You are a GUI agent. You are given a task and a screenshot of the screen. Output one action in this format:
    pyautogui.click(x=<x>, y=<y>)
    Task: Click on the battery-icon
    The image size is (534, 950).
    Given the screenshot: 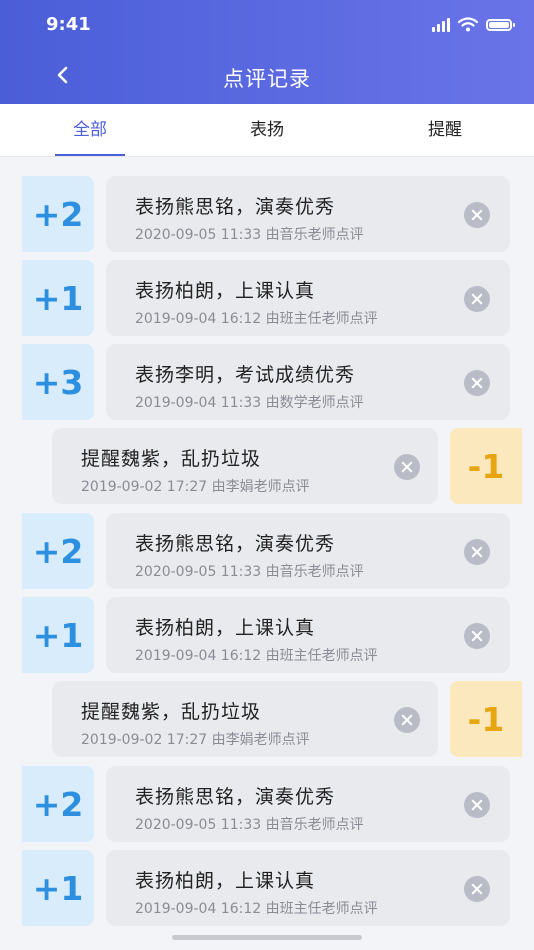 What is the action you would take?
    pyautogui.click(x=500, y=24)
    